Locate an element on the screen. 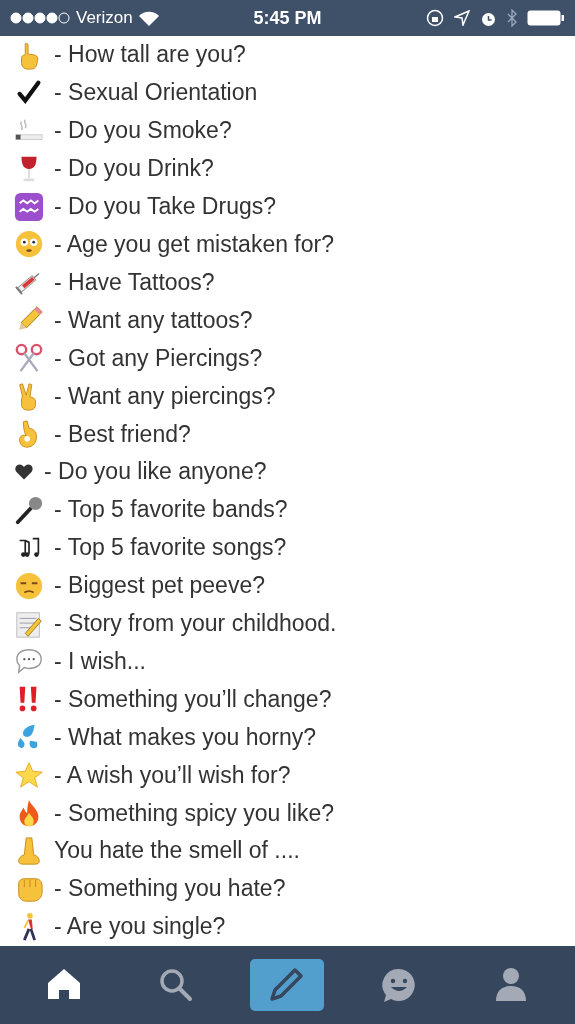  unamused-face-icon is located at coordinates (29, 585).